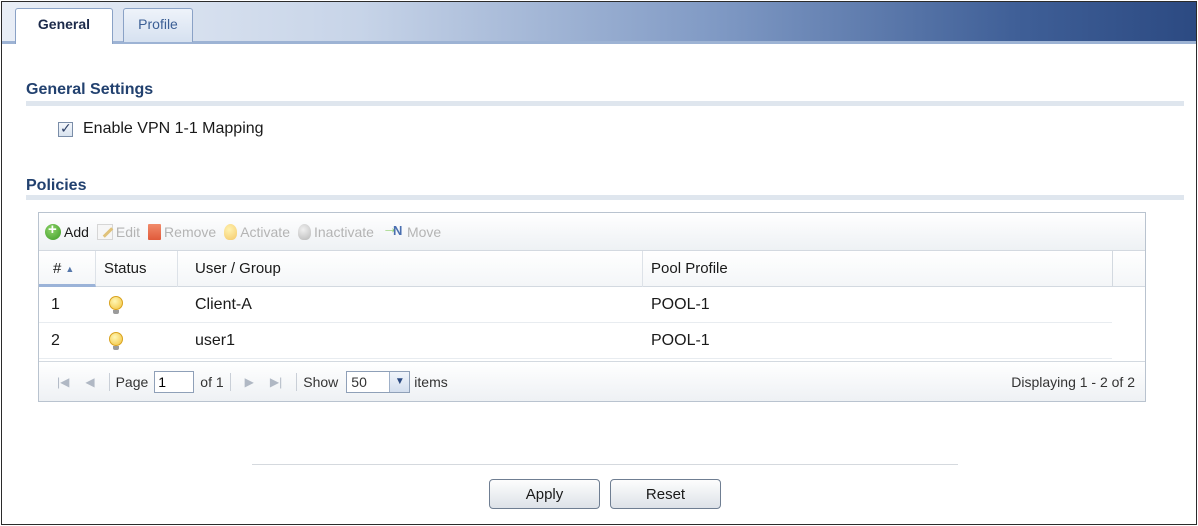 The width and height of the screenshot is (1198, 526). Describe the element at coordinates (575, 341) in the screenshot. I see `table-row: 2 user1 POOL-1` at that location.